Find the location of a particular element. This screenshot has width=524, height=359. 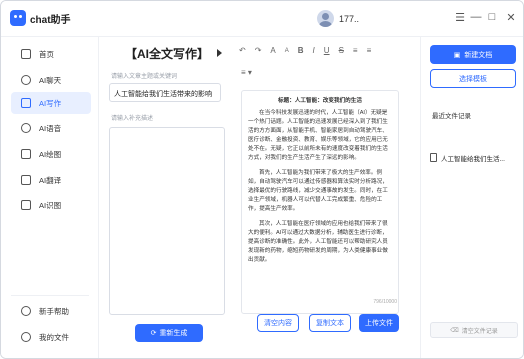

document-title: 标题：人工智能：改变我们的生活 is located at coordinates (320, 101).